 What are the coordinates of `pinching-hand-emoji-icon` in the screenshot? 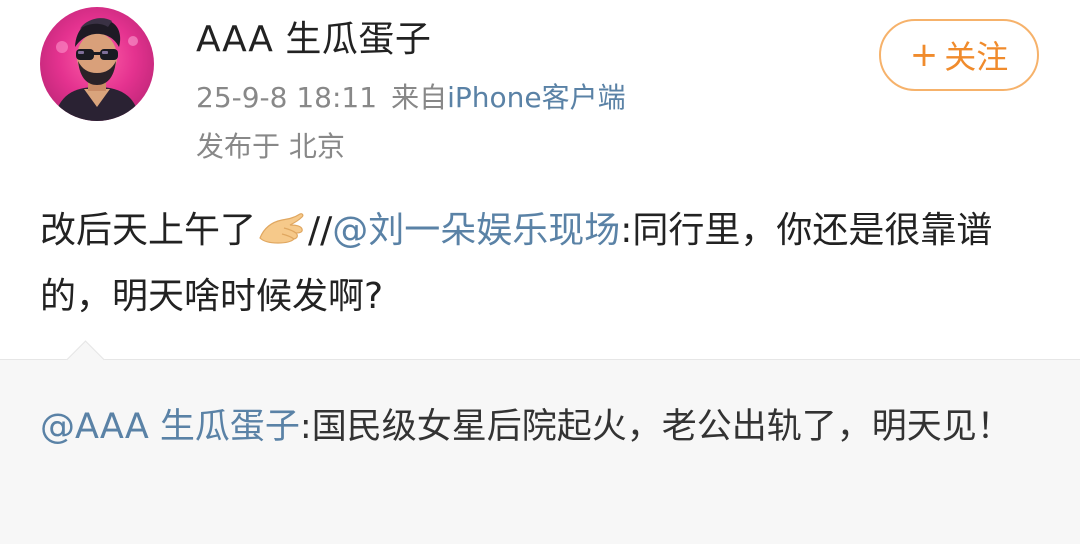 It's located at (281, 224).